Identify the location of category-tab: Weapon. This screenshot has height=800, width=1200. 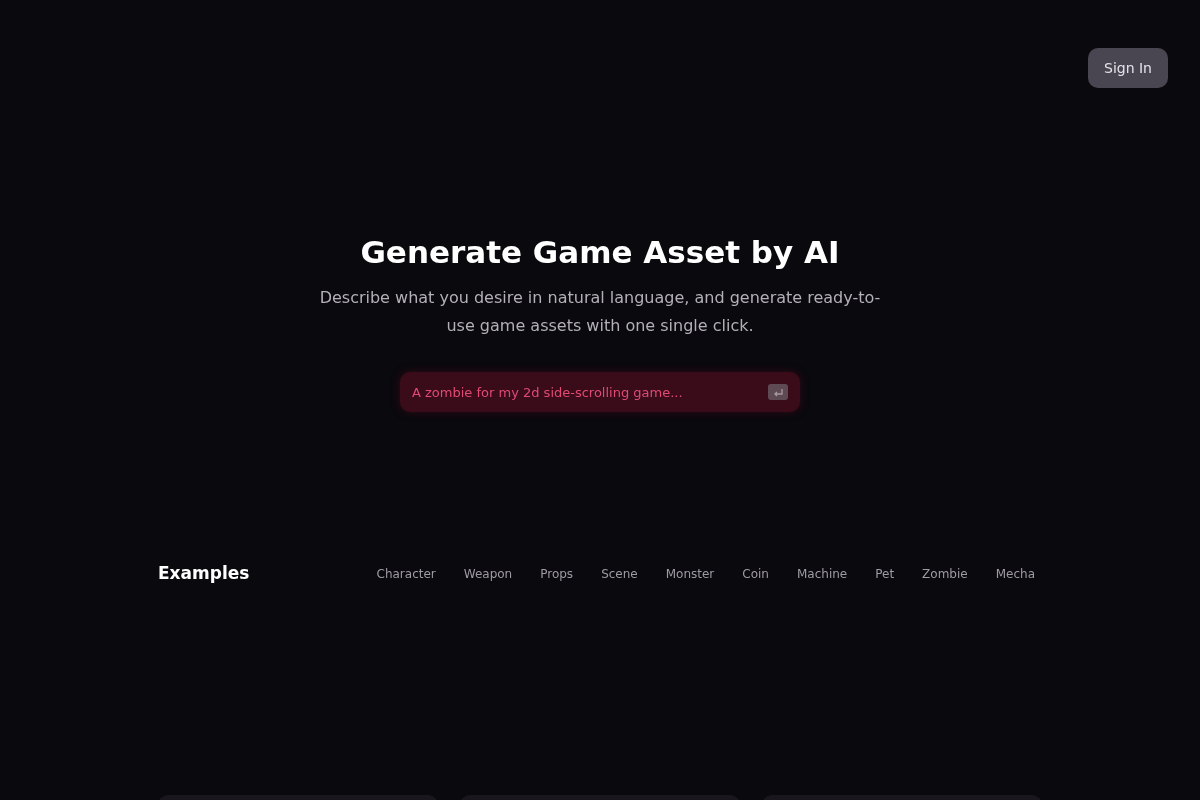
(488, 574).